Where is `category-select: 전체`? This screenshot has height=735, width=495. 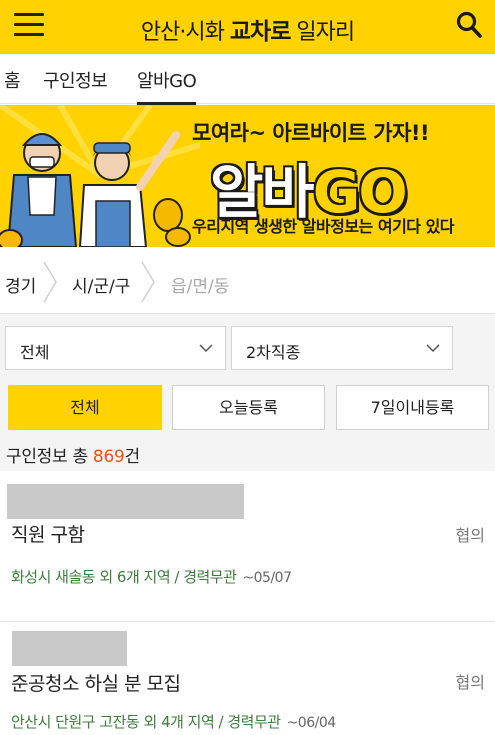
category-select: 전체 is located at coordinates (115, 348).